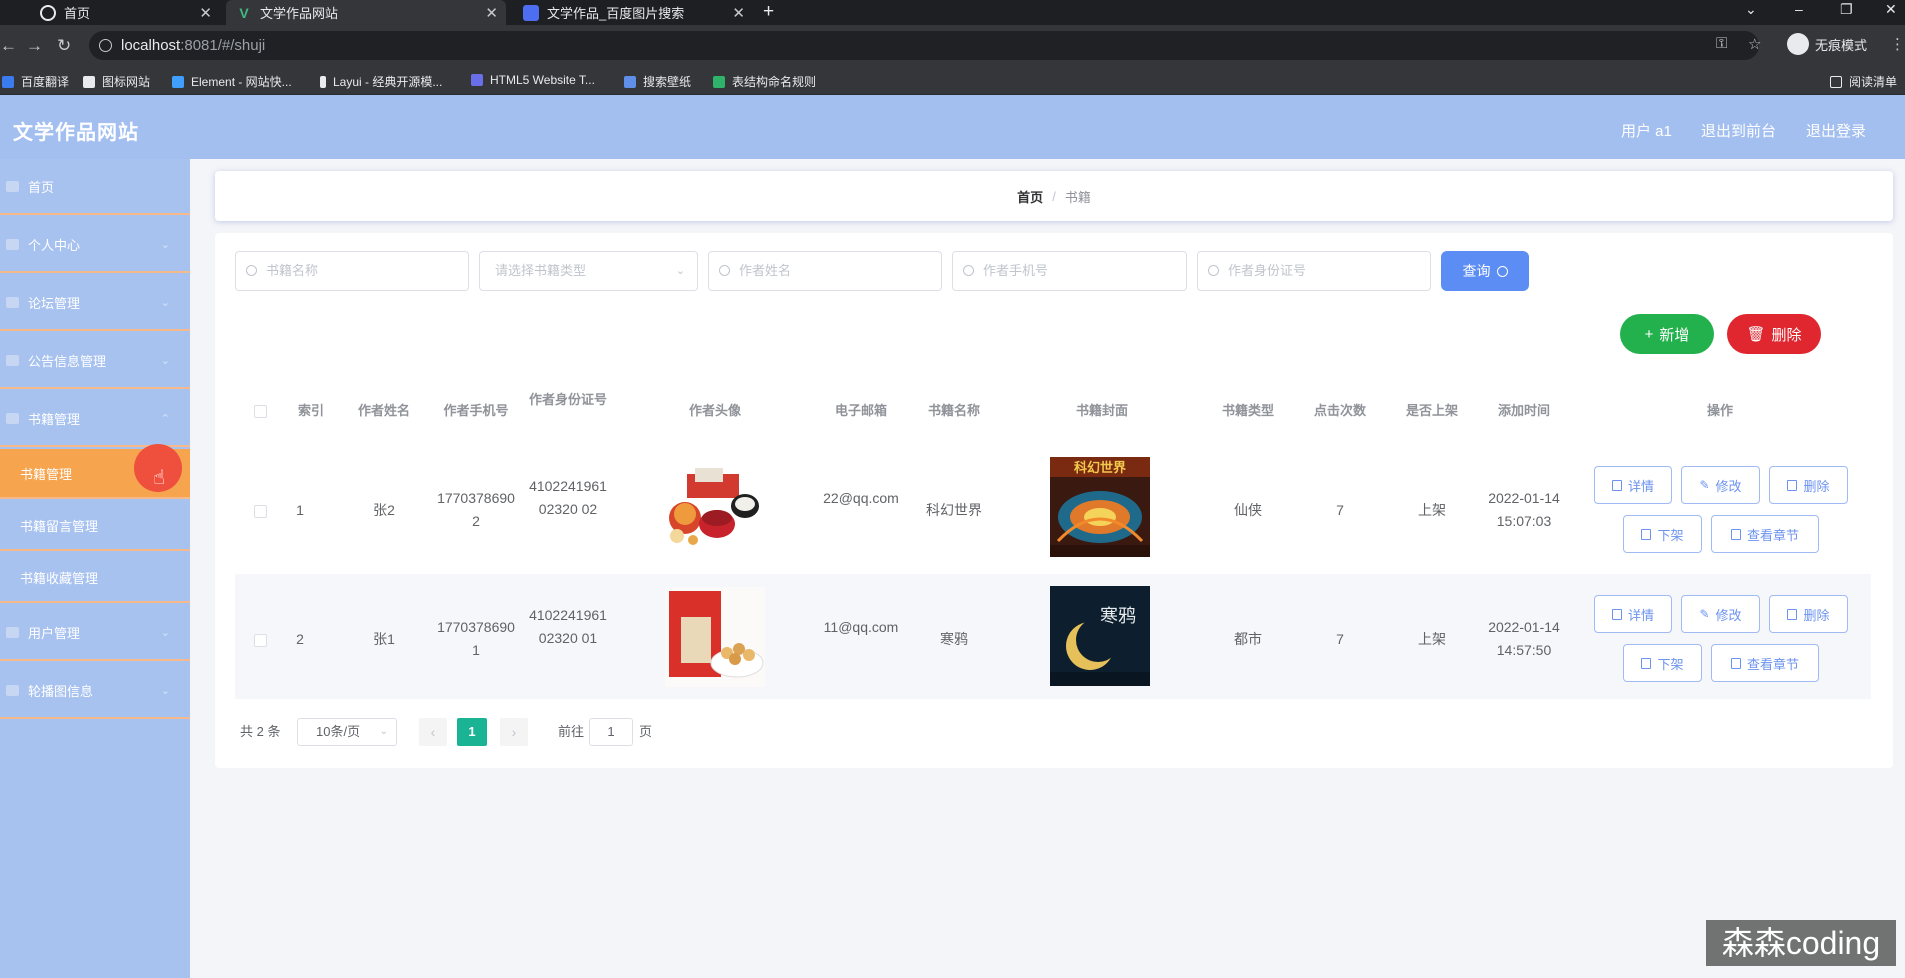 The height and width of the screenshot is (978, 1905). Describe the element at coordinates (12, 244) in the screenshot. I see `user-icon` at that location.